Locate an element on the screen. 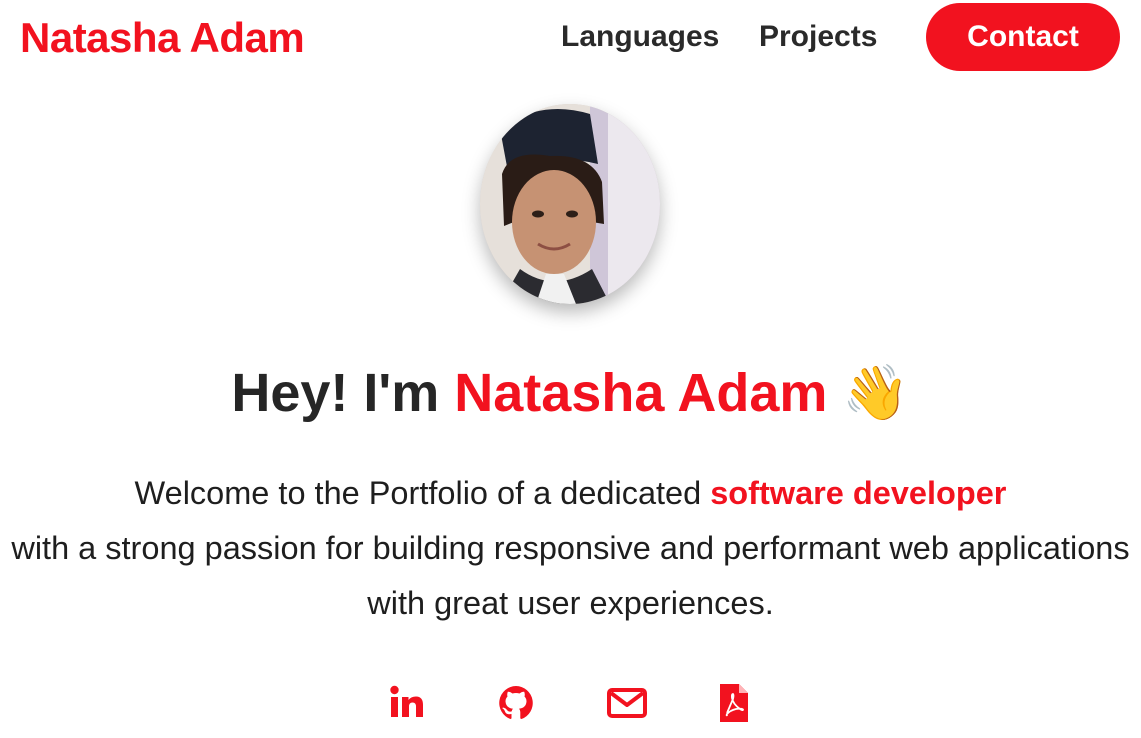 The height and width of the screenshot is (738, 1141). pdf-resume-icon is located at coordinates (734, 703).